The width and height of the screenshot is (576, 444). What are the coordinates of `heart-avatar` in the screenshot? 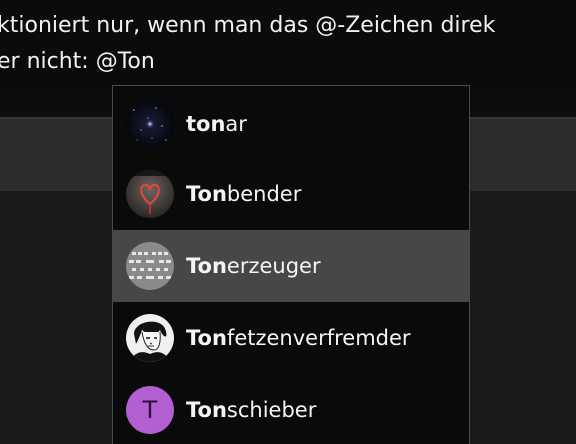 It's located at (150, 194).